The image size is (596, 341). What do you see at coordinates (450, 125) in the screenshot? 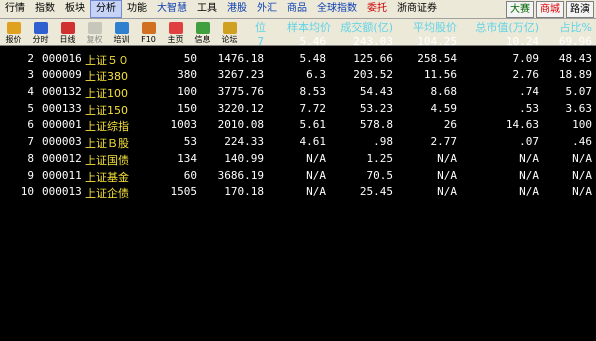
I see `cell-avgp: 26` at bounding box center [450, 125].